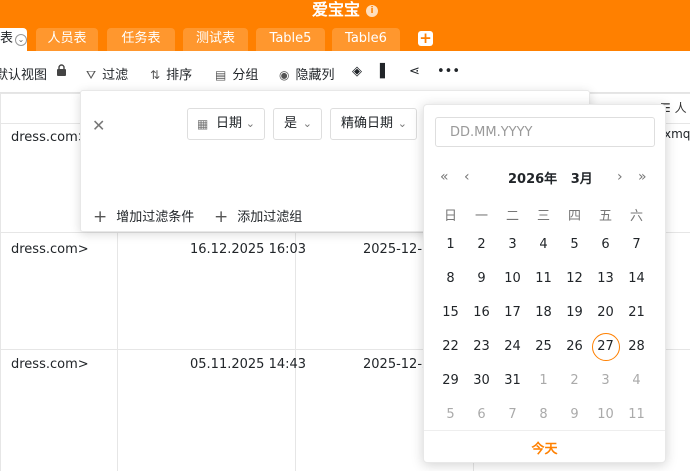 This screenshot has height=471, width=690. What do you see at coordinates (512, 216) in the screenshot?
I see `weekday-label: 二` at bounding box center [512, 216].